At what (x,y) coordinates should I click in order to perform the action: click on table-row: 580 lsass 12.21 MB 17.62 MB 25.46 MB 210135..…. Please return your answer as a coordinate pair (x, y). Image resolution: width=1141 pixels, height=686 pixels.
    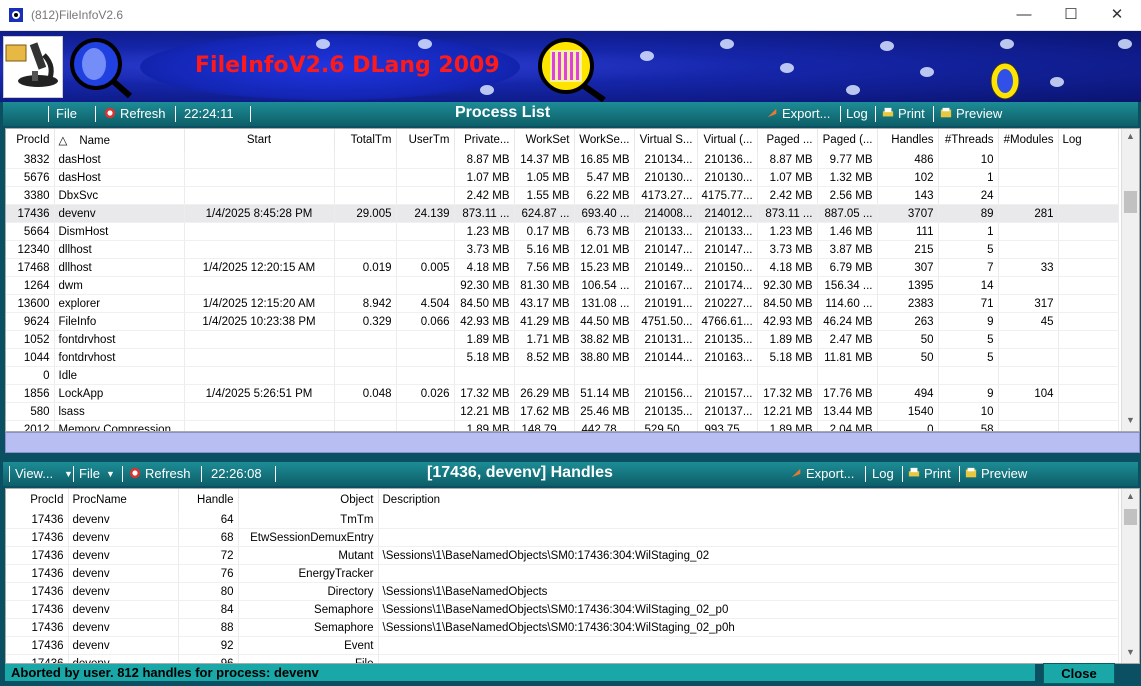
    Looking at the image, I should click on (562, 411).